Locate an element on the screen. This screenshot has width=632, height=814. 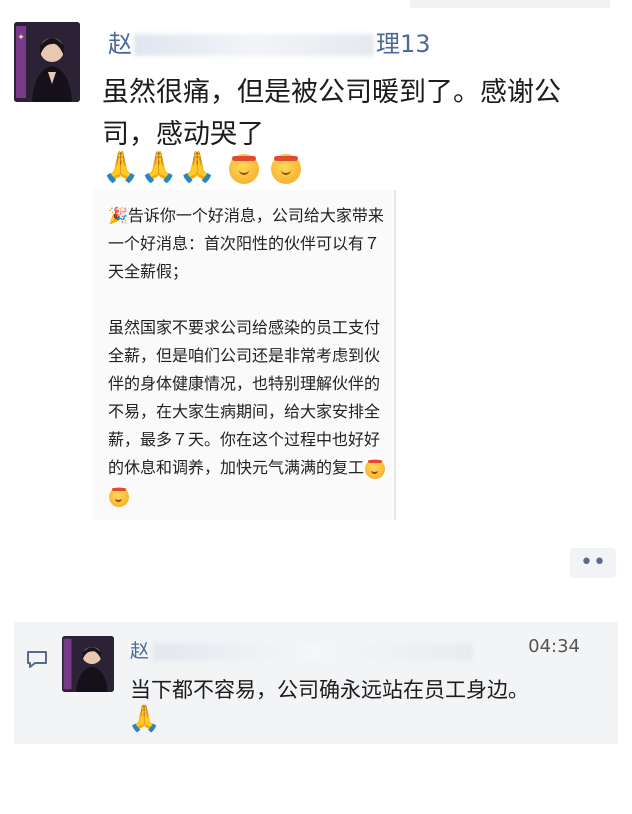
comment-text: 当下都不容易，公司确永远站在员工身边。 is located at coordinates (329, 690).